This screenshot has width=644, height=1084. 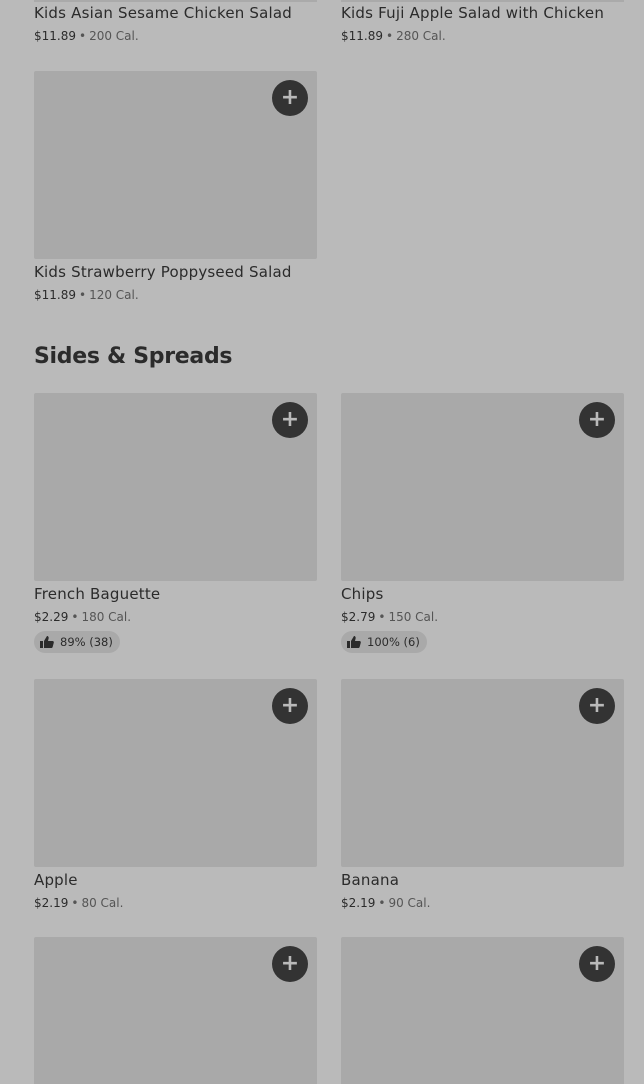 What do you see at coordinates (421, 36) in the screenshot?
I see `item-calories: 280 Cal.` at bounding box center [421, 36].